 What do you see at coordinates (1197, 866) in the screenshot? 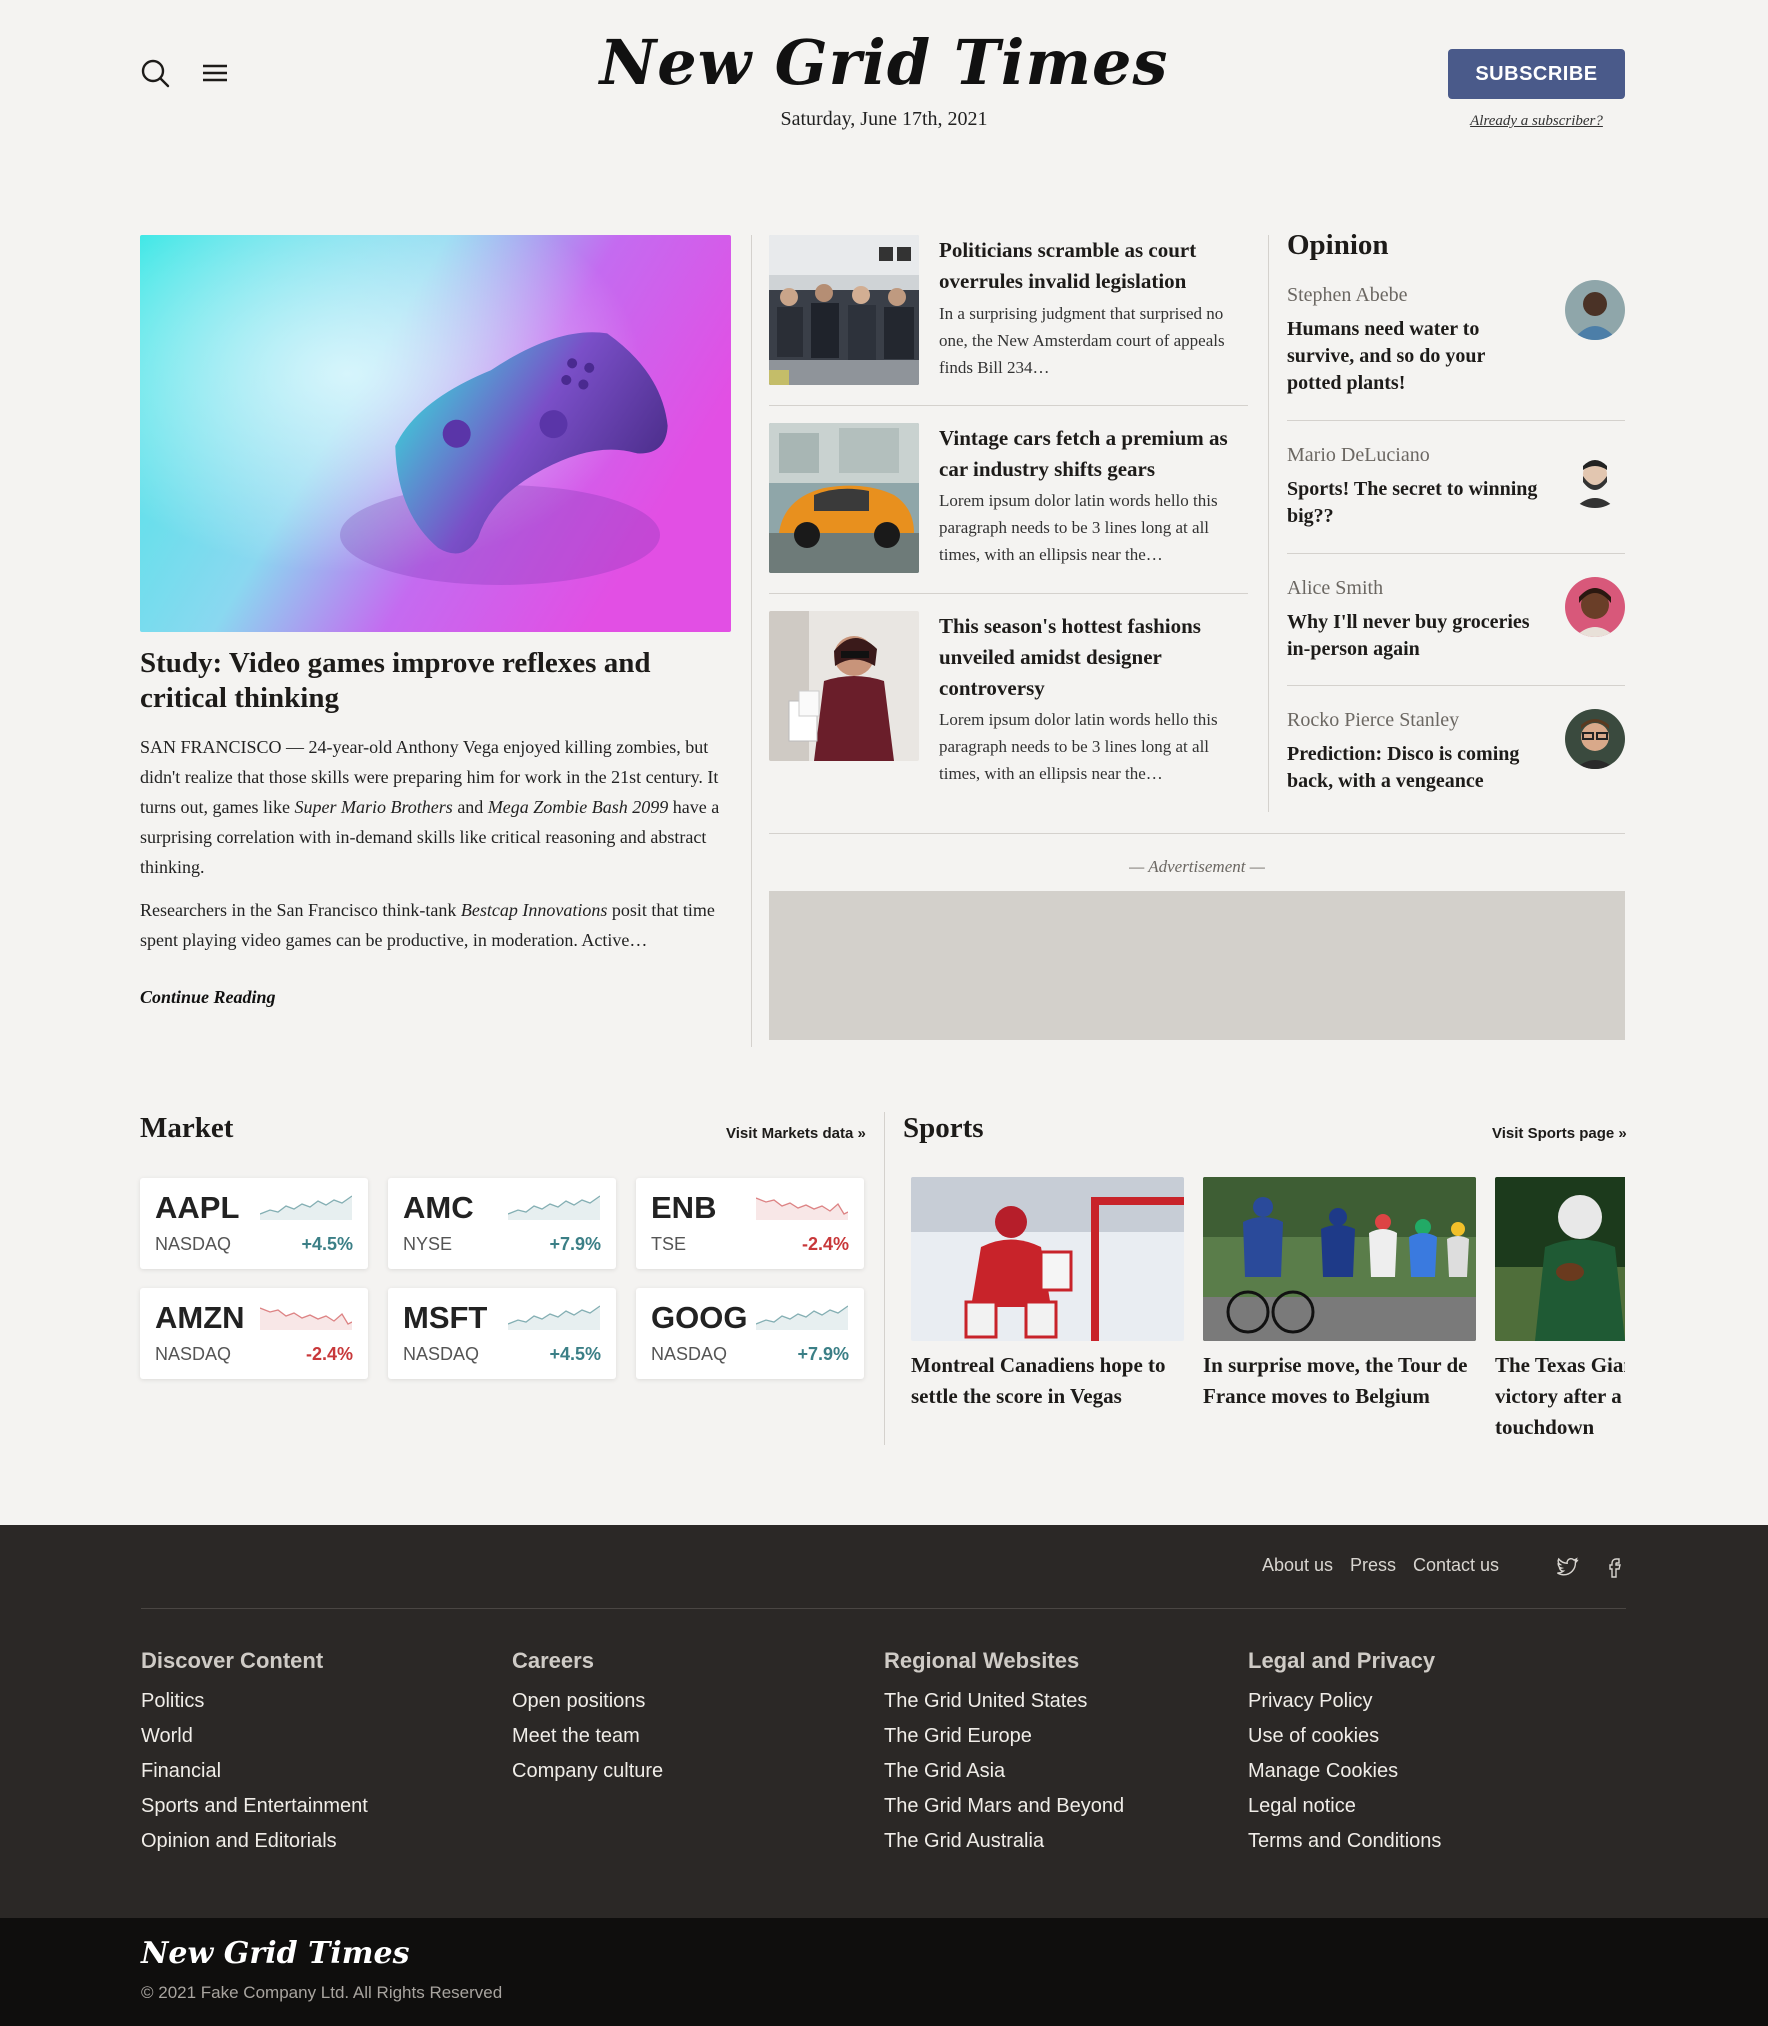
I see `advertisement-label: — Advertisement —` at bounding box center [1197, 866].